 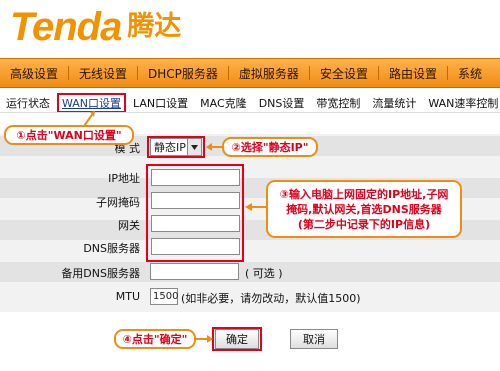 I want to click on main-nav-advanced: 高级设置, so click(x=34, y=73).